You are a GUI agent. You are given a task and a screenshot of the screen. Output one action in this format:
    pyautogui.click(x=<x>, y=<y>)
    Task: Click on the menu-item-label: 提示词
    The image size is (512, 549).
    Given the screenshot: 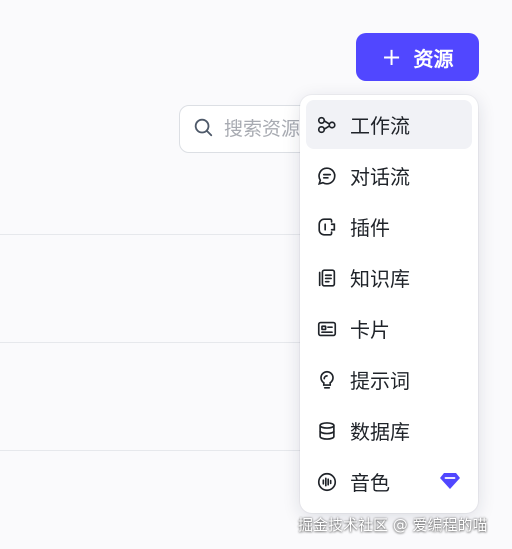 What is the action you would take?
    pyautogui.click(x=380, y=381)
    